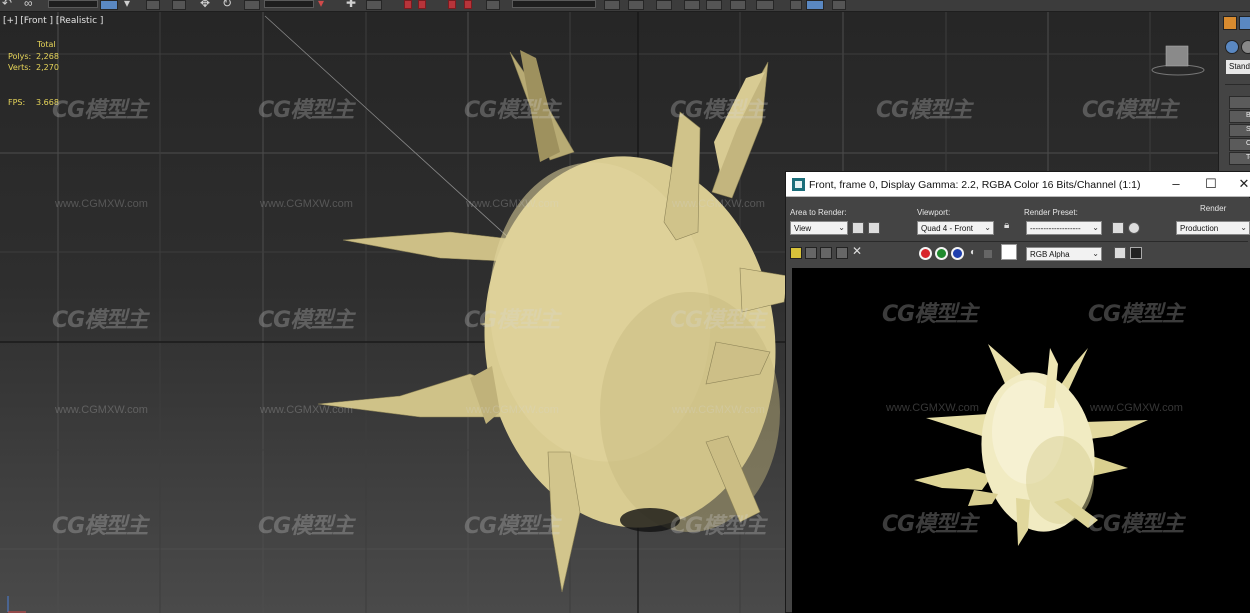 Image resolution: width=1250 pixels, height=613 pixels. Describe the element at coordinates (1237, 84) in the screenshot. I see `panel-divider` at that location.